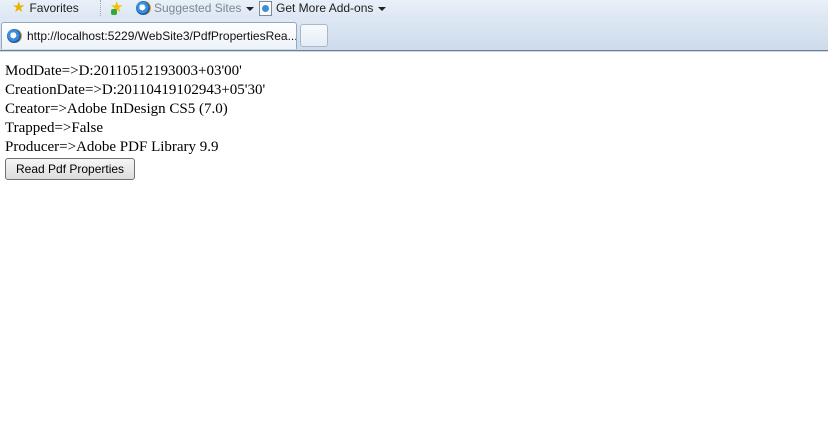  What do you see at coordinates (54, 8) in the screenshot?
I see `favorites-label: Favorites` at bounding box center [54, 8].